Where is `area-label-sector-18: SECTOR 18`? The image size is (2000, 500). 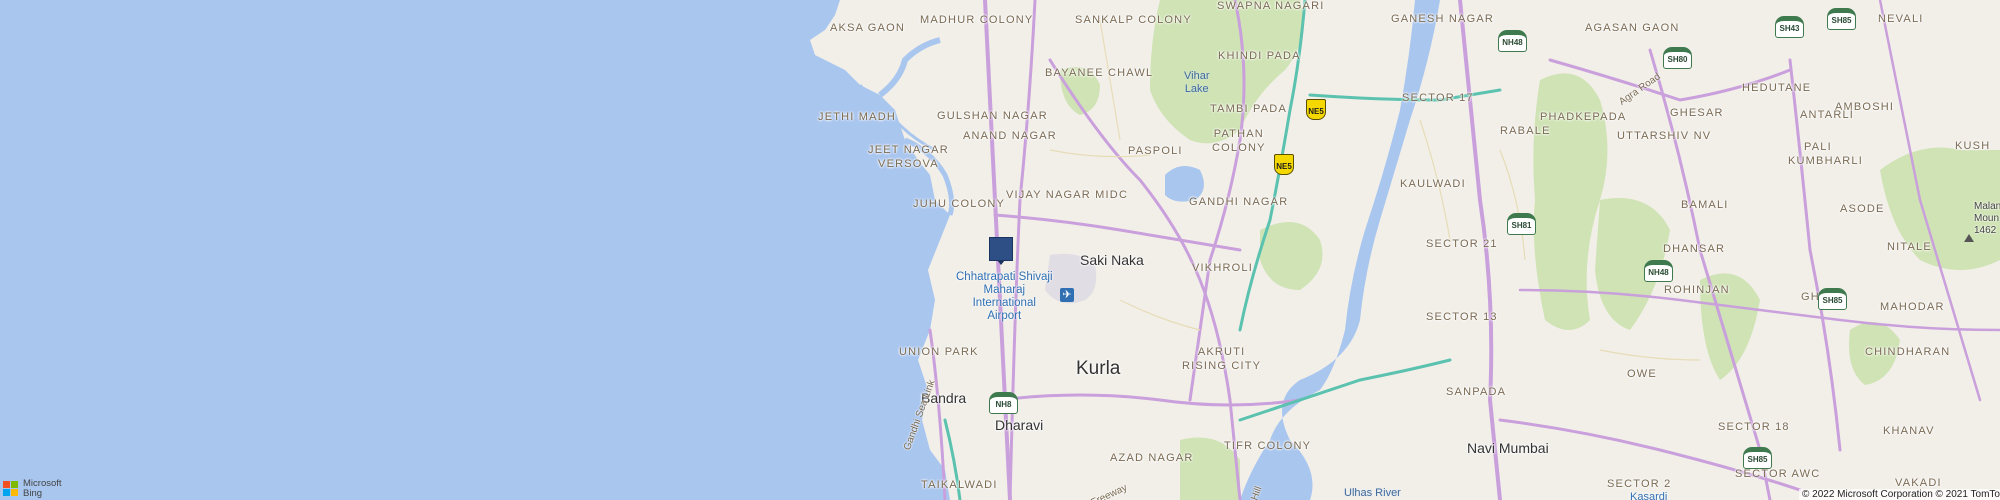 area-label-sector-18: SECTOR 18 is located at coordinates (1754, 427).